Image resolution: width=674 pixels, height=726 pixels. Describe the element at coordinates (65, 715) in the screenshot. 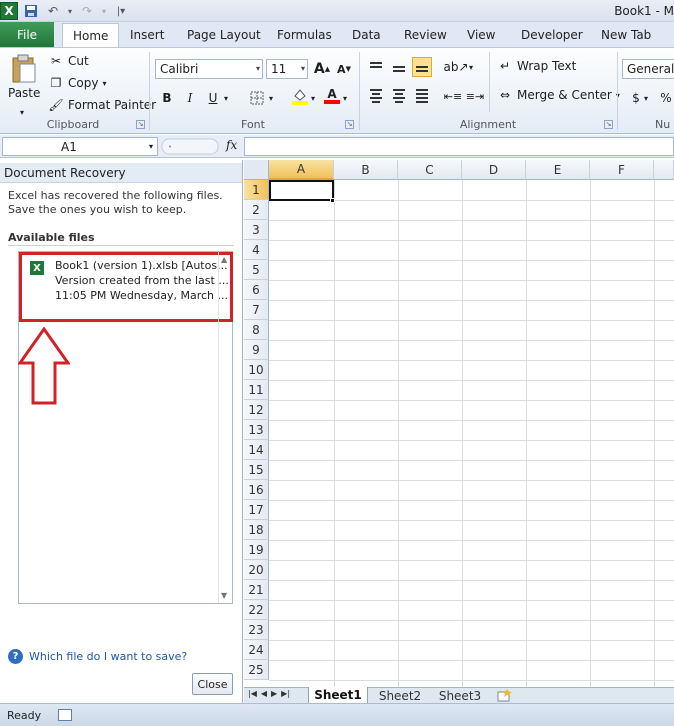

I see `macro-recording-icon` at that location.